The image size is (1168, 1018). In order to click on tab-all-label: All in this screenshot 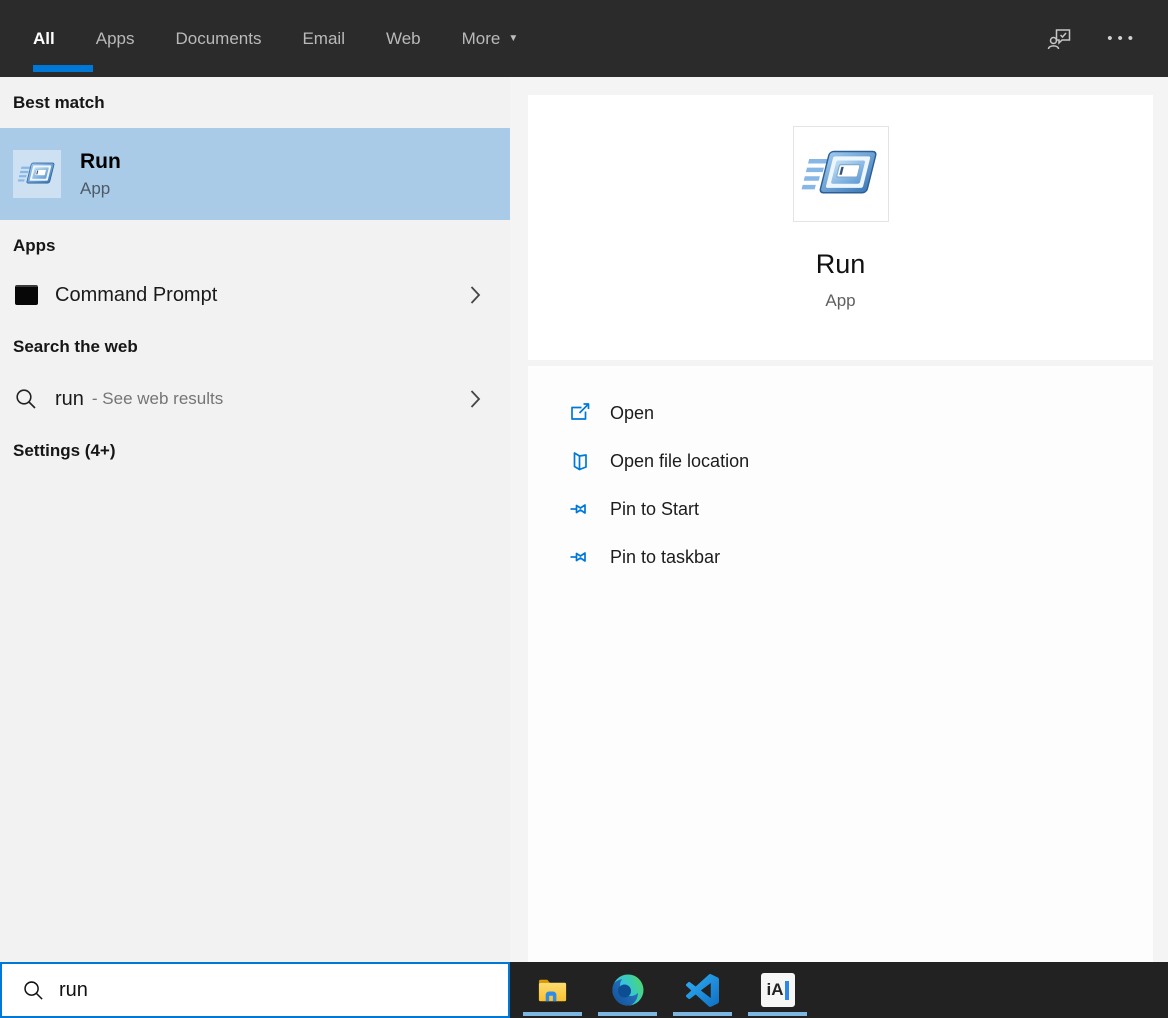, I will do `click(44, 38)`.